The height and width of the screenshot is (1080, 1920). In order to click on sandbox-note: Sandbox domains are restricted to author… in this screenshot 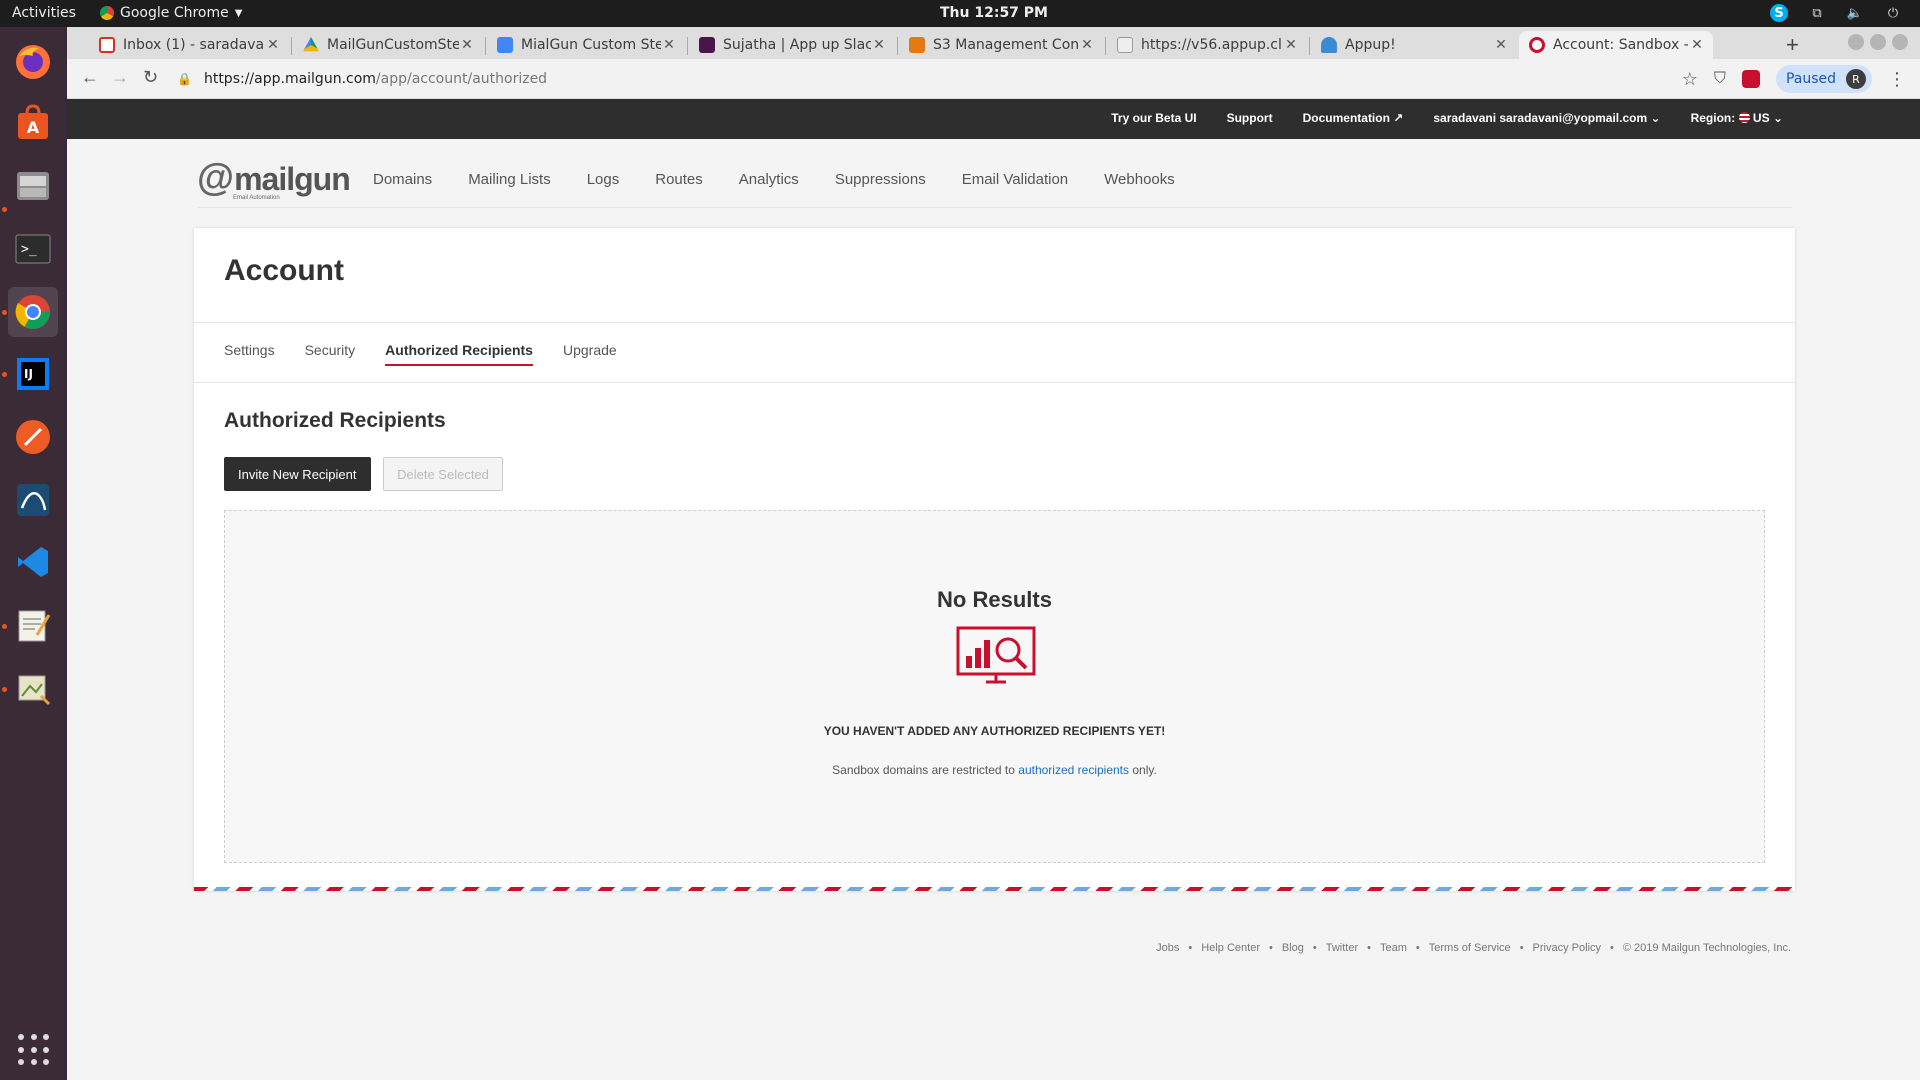, I will do `click(994, 770)`.